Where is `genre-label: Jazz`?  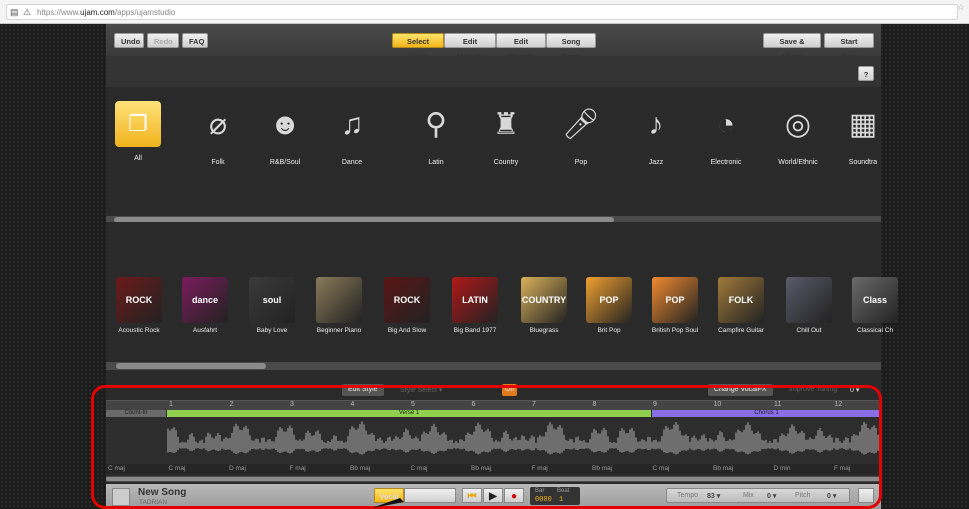 genre-label: Jazz is located at coordinates (656, 162).